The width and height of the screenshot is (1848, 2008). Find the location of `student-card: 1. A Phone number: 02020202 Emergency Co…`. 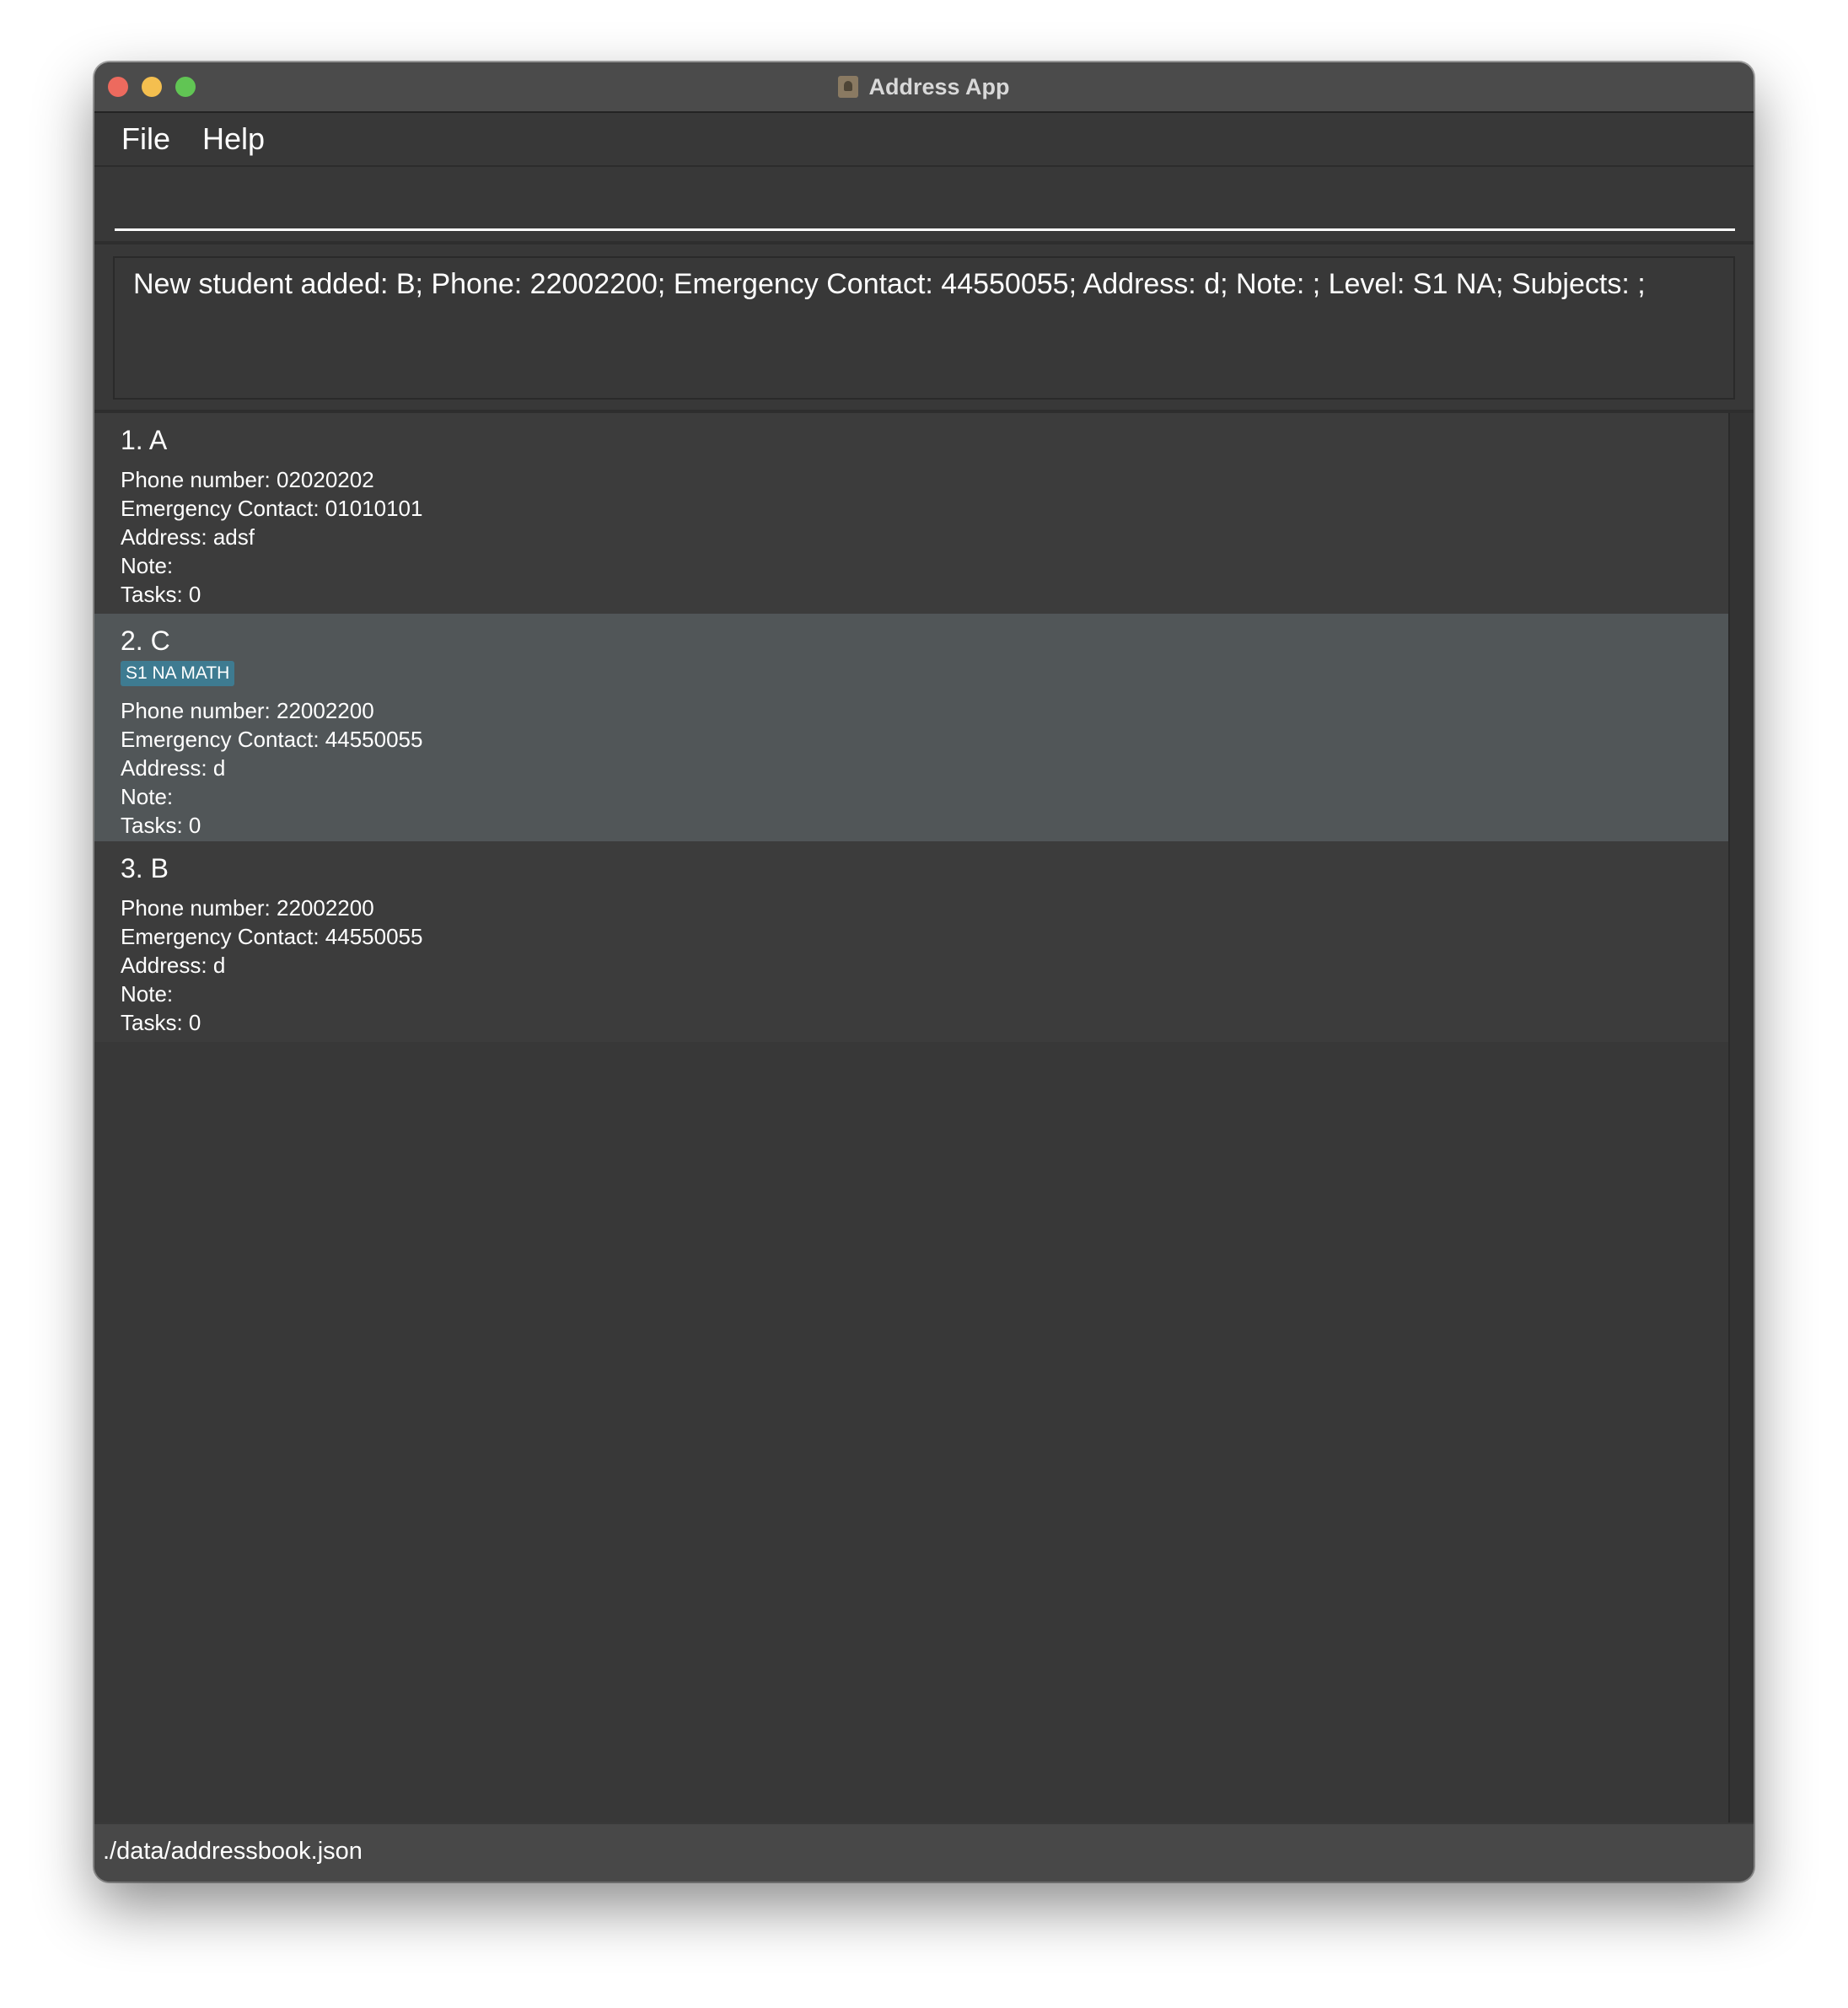

student-card: 1. A Phone number: 02020202 Emergency Co… is located at coordinates (911, 514).